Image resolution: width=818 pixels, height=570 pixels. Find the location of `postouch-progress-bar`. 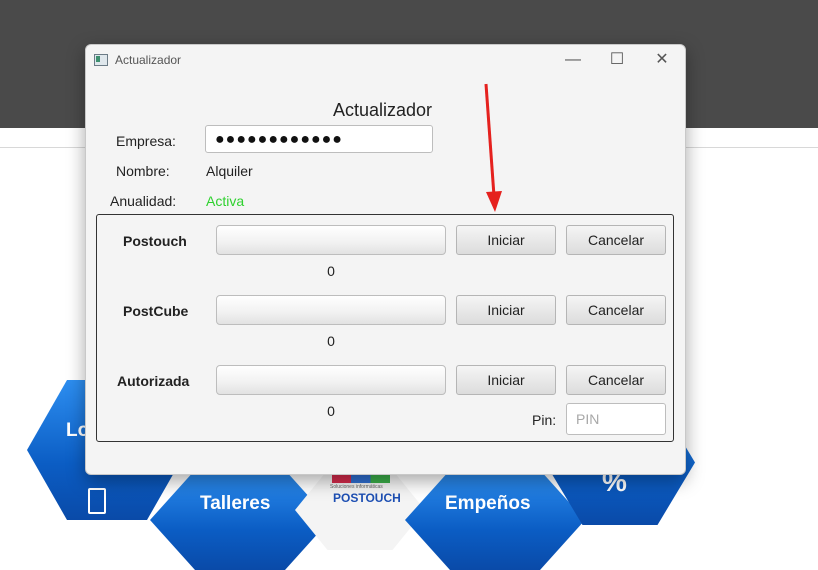

postouch-progress-bar is located at coordinates (331, 240).